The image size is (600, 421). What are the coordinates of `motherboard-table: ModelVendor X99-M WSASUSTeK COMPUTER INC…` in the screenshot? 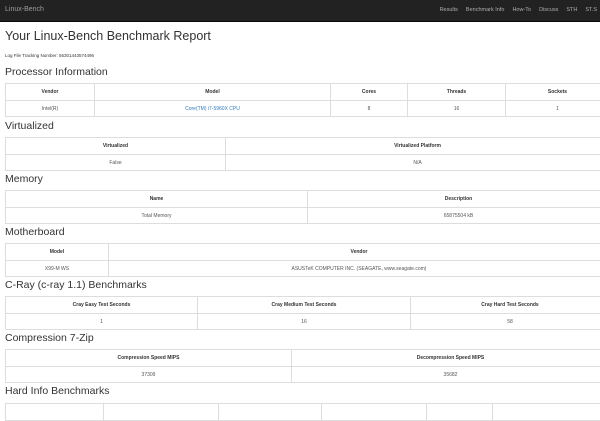 It's located at (302, 260).